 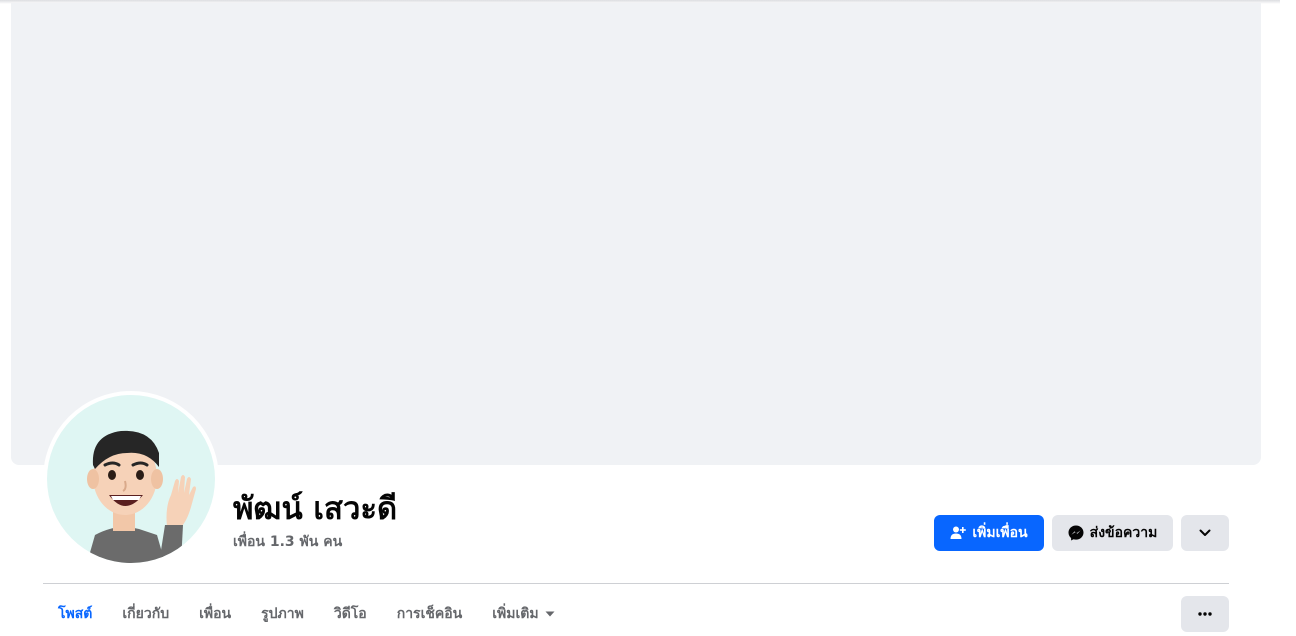 I want to click on tab-about: เกี่ยวกับ, so click(x=145, y=614).